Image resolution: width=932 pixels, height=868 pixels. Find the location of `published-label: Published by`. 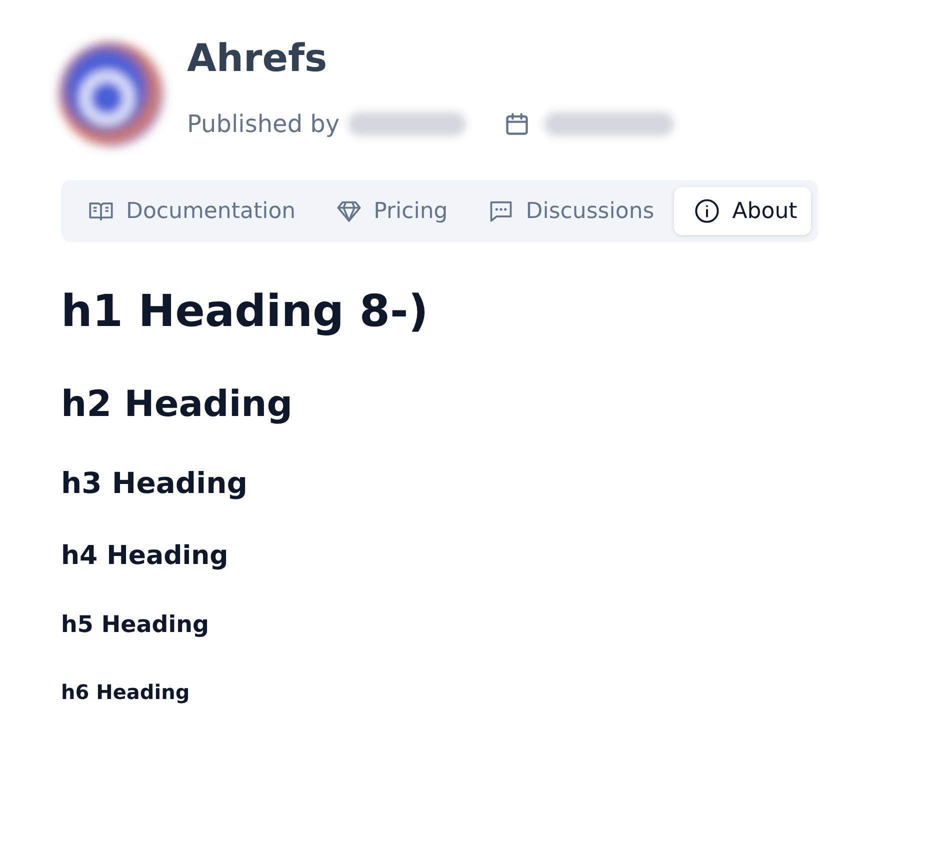

published-label: Published by is located at coordinates (263, 124).